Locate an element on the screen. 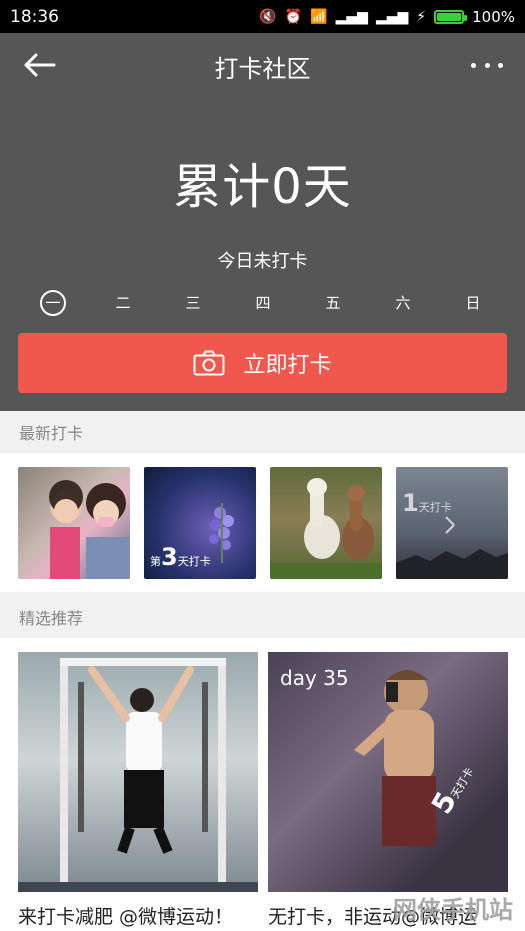 The width and height of the screenshot is (525, 931). day-wed: 三 is located at coordinates (193, 303).